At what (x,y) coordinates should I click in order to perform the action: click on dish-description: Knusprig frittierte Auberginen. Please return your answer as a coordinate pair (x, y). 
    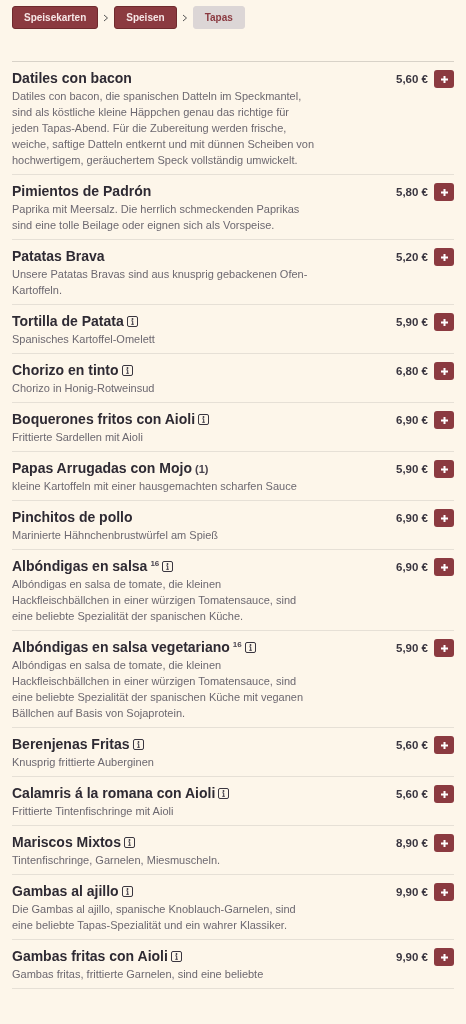
    Looking at the image, I should click on (83, 762).